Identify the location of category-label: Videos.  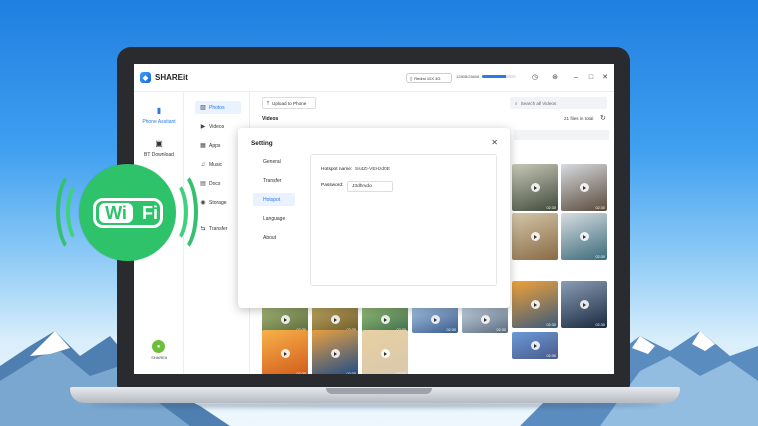
(217, 126).